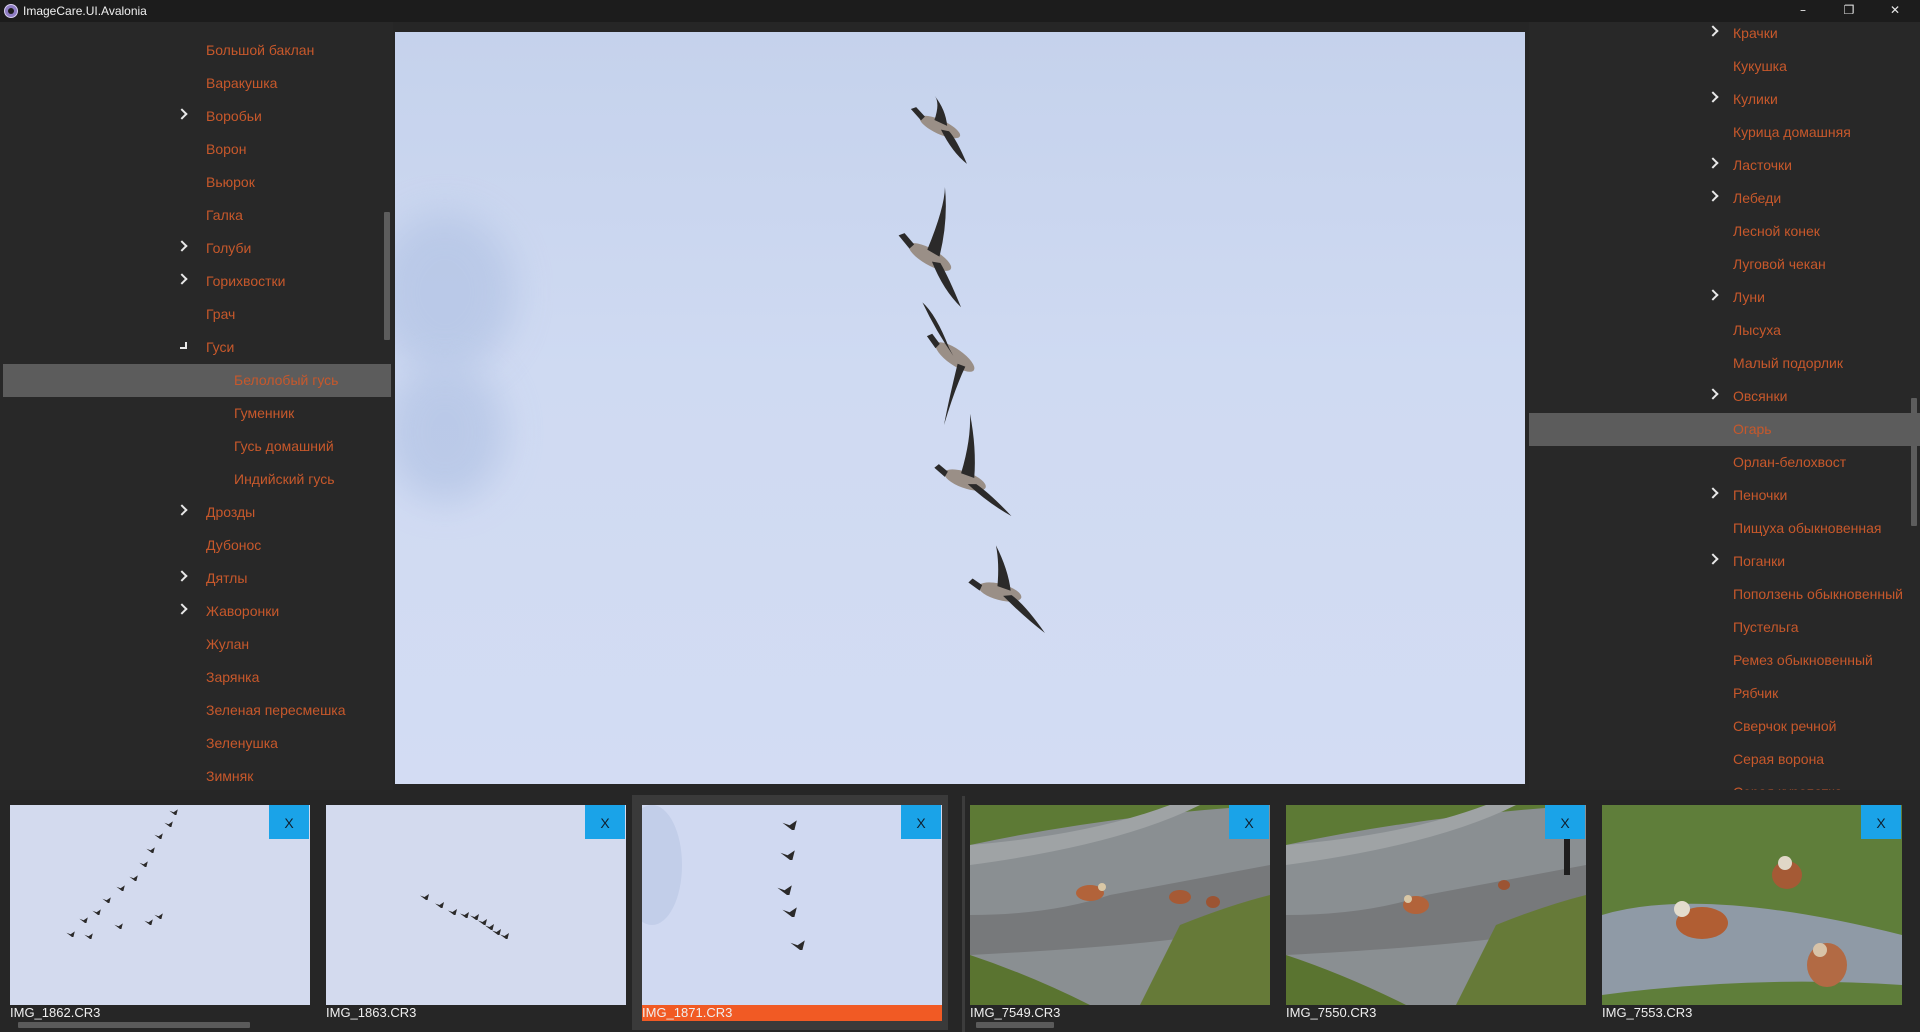  What do you see at coordinates (195, 479) in the screenshot?
I see `tree-item: Индийский гусь` at bounding box center [195, 479].